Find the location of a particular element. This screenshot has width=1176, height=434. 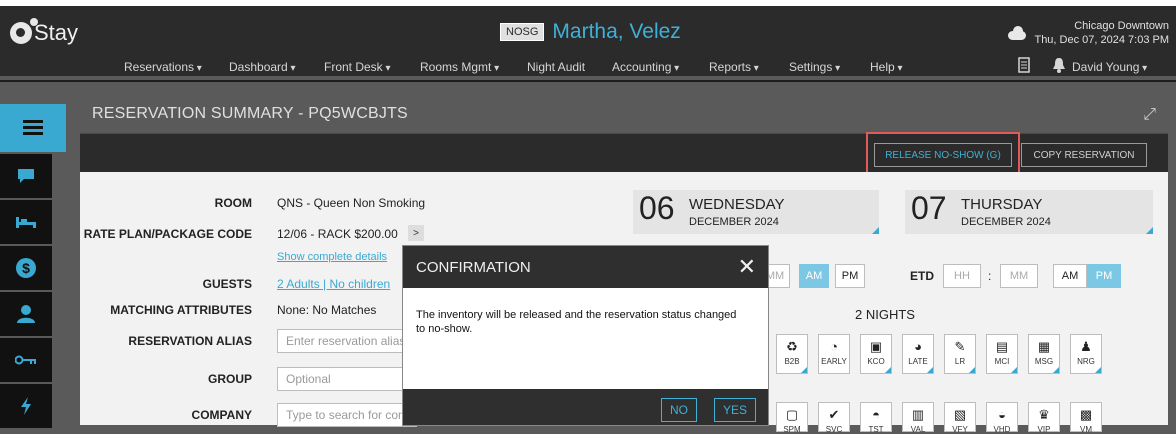

tag-val: ▥ VAL is located at coordinates (918, 418).